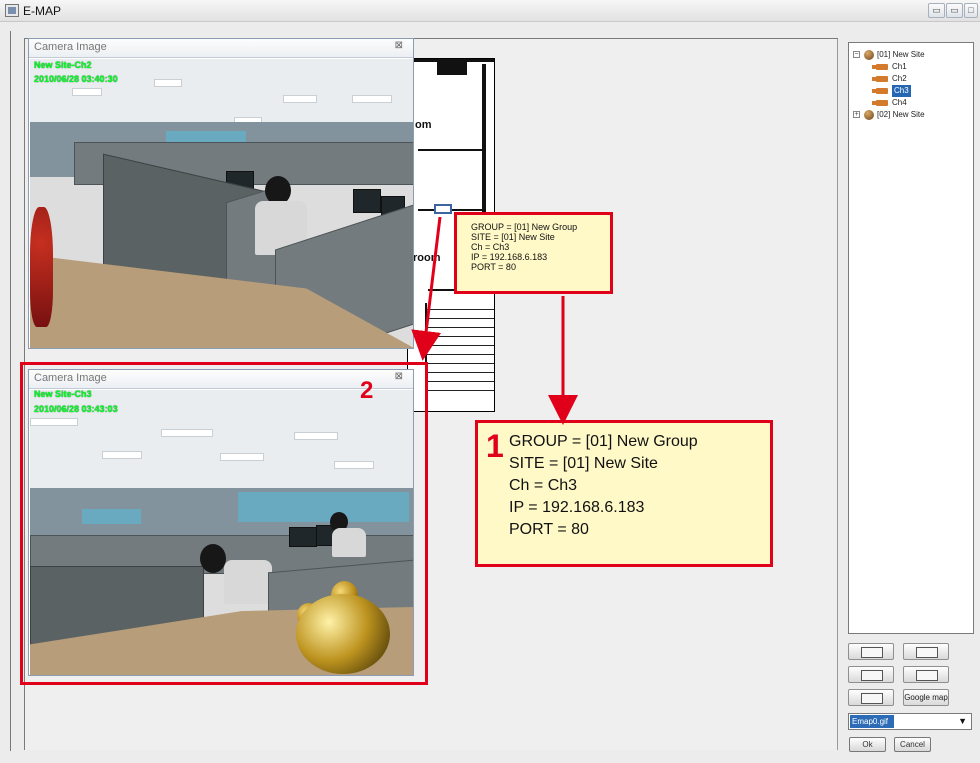  I want to click on camera-callout-number: 2, so click(367, 390).